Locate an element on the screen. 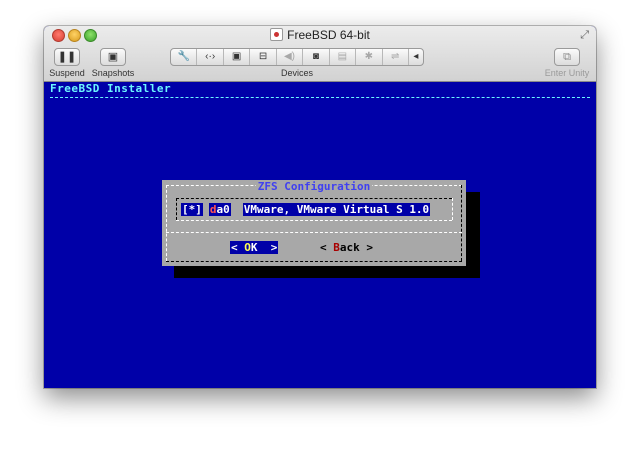 Image resolution: width=640 pixels, height=449 pixels. disk-list-border-top is located at coordinates (314, 198).